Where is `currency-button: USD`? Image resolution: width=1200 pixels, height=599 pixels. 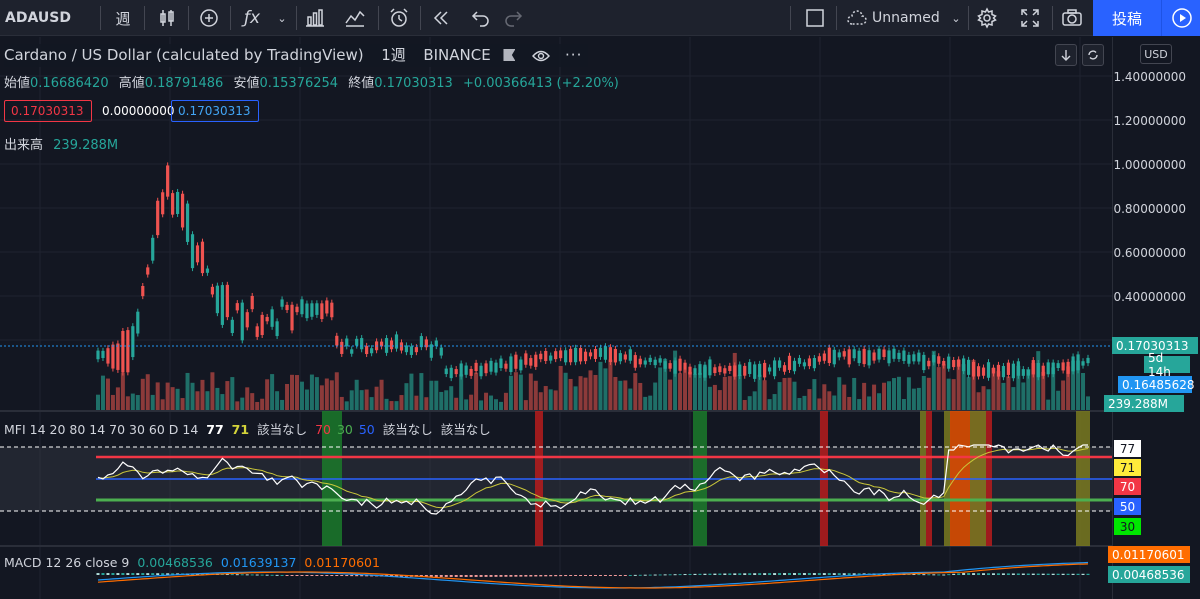 currency-button: USD is located at coordinates (1156, 54).